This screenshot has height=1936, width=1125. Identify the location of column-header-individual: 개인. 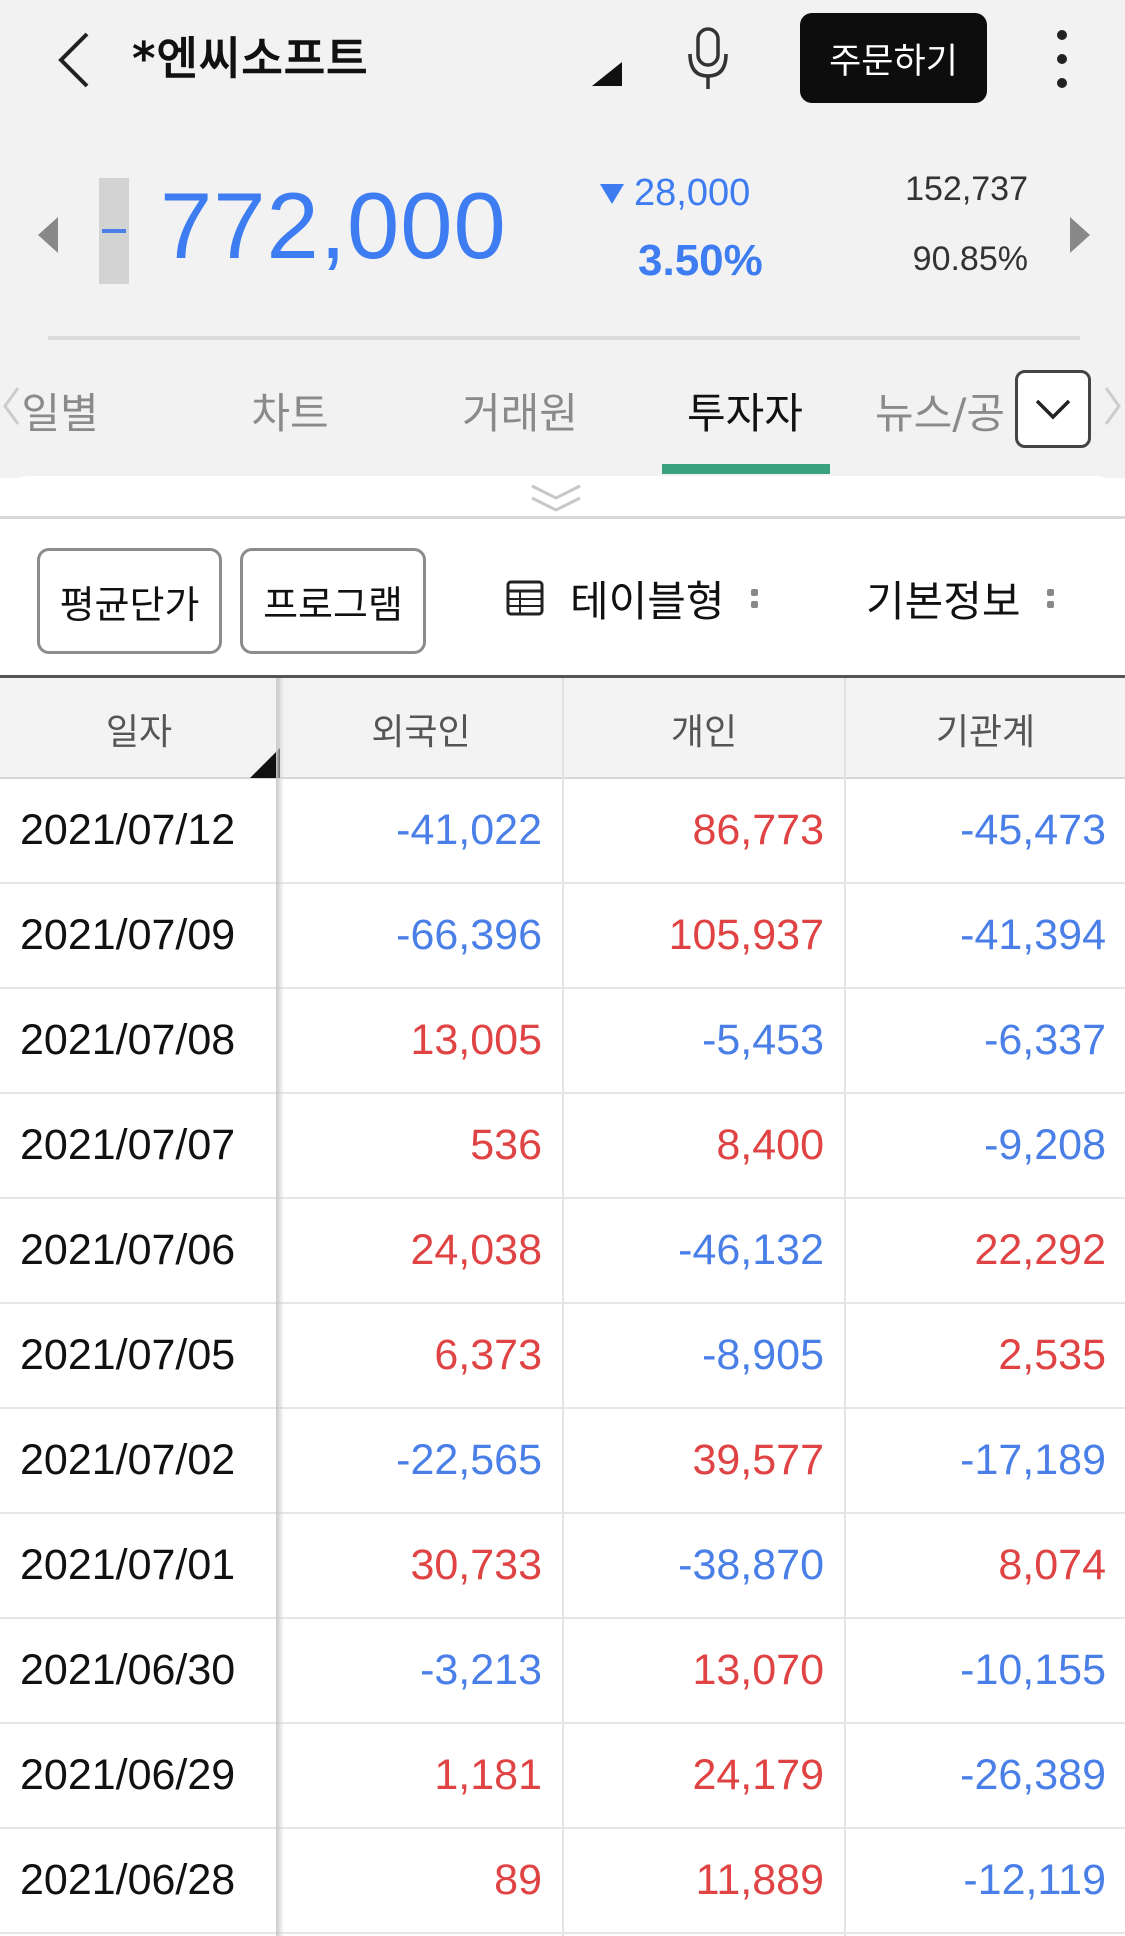
(703, 728).